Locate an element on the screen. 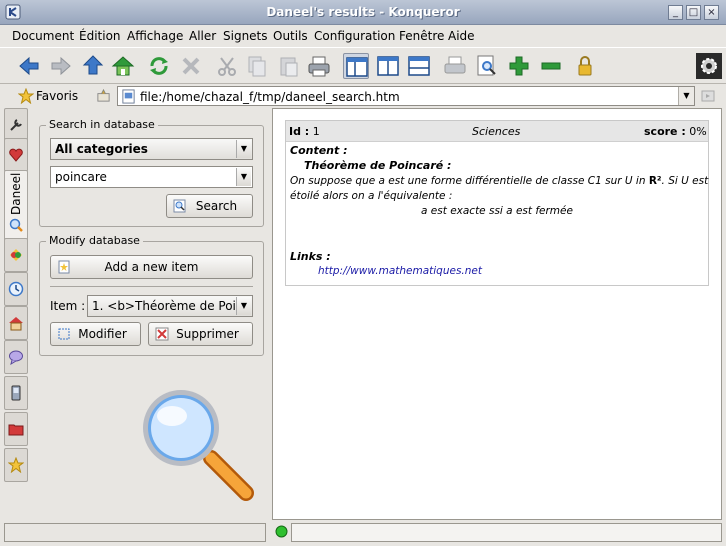  delete-icon is located at coordinates (162, 334).